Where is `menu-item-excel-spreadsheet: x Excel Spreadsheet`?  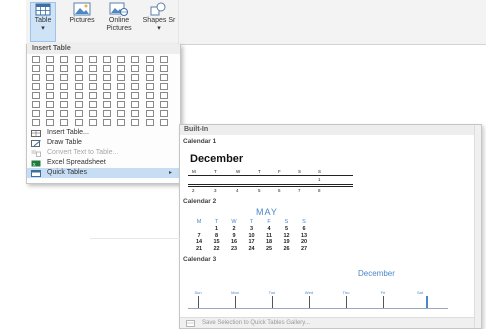 menu-item-excel-spreadsheet: x Excel Spreadsheet is located at coordinates (103, 163).